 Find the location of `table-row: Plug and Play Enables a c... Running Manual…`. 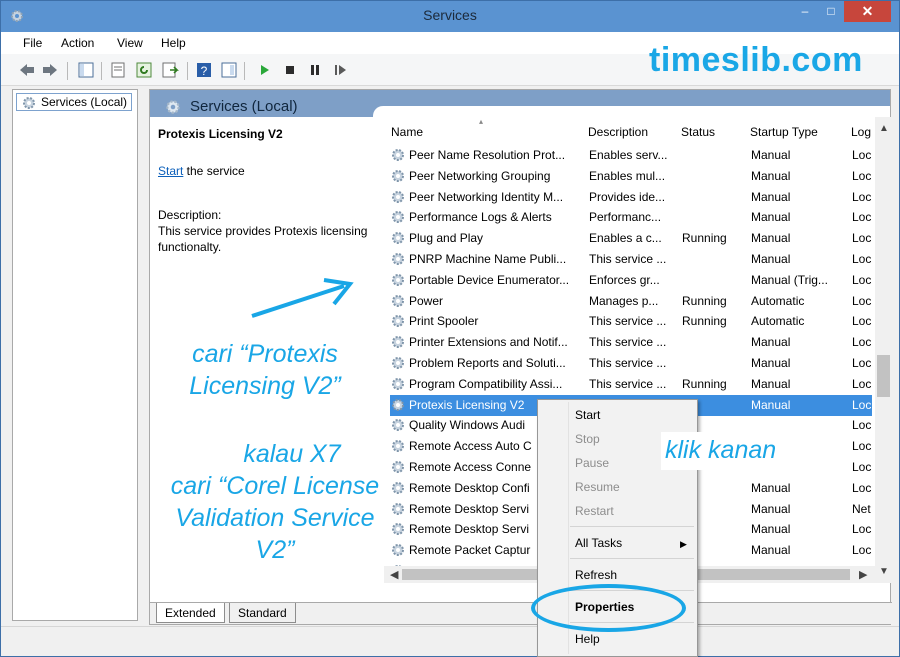

table-row: Plug and Play Enables a c... Running Manual… is located at coordinates (631, 238).